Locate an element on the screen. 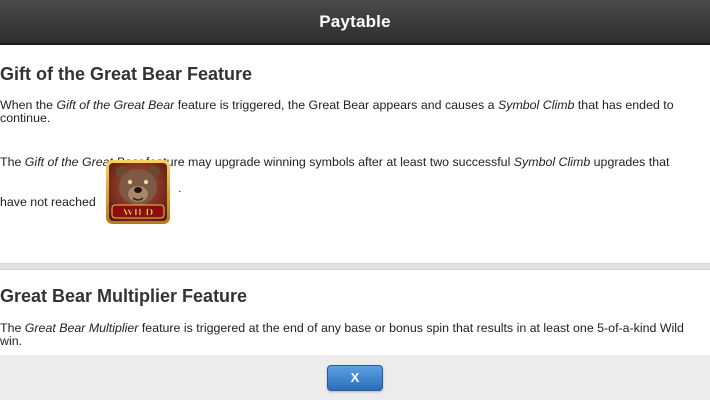 The width and height of the screenshot is (710, 400). sentence-end: . is located at coordinates (180, 188).